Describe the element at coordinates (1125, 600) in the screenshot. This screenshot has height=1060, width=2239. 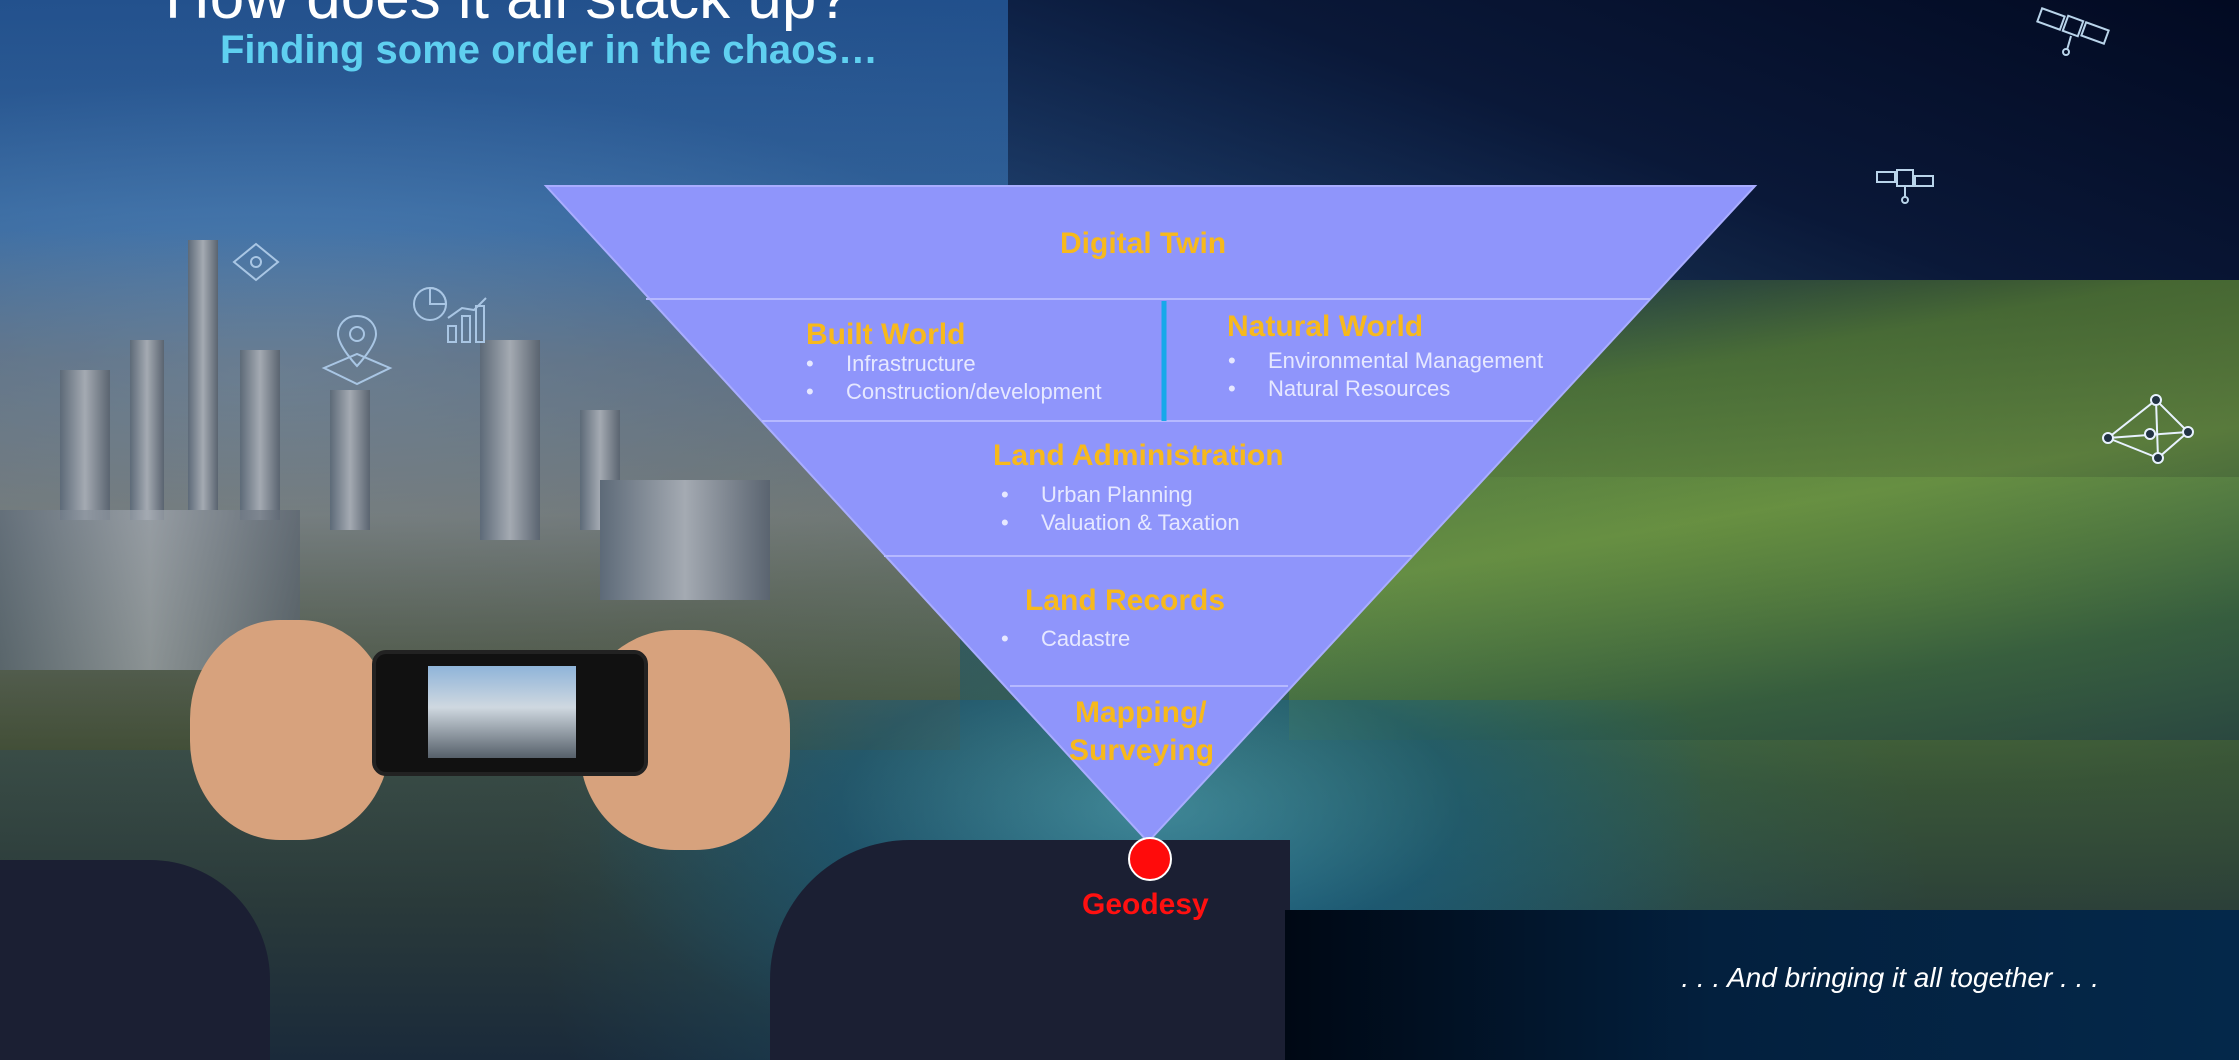
I see `land-records-heading: Land Records` at that location.